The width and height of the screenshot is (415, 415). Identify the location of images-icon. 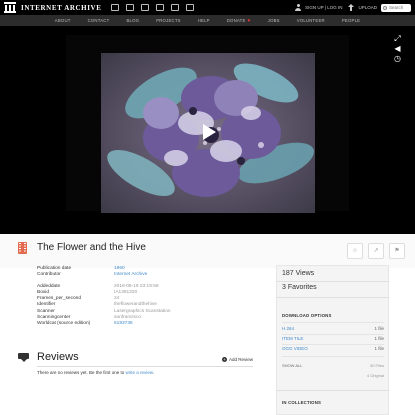
(190, 7).